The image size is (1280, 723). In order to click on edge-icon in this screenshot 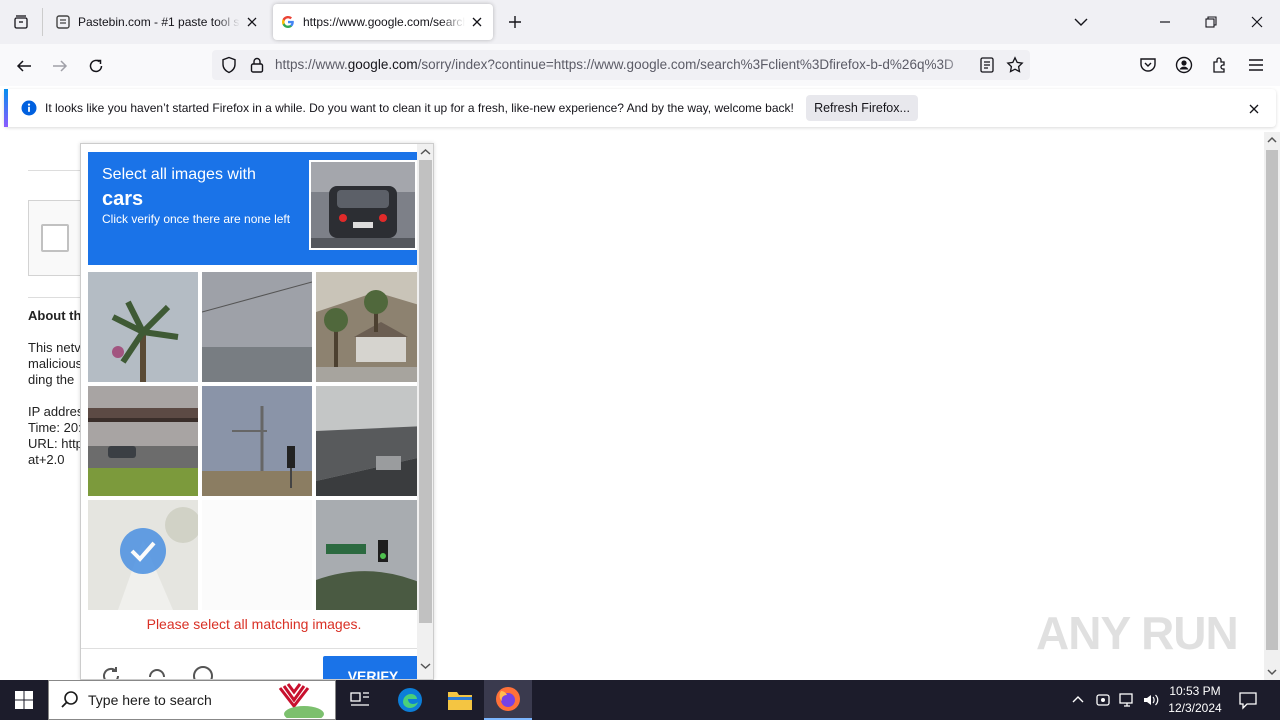, I will do `click(410, 700)`.